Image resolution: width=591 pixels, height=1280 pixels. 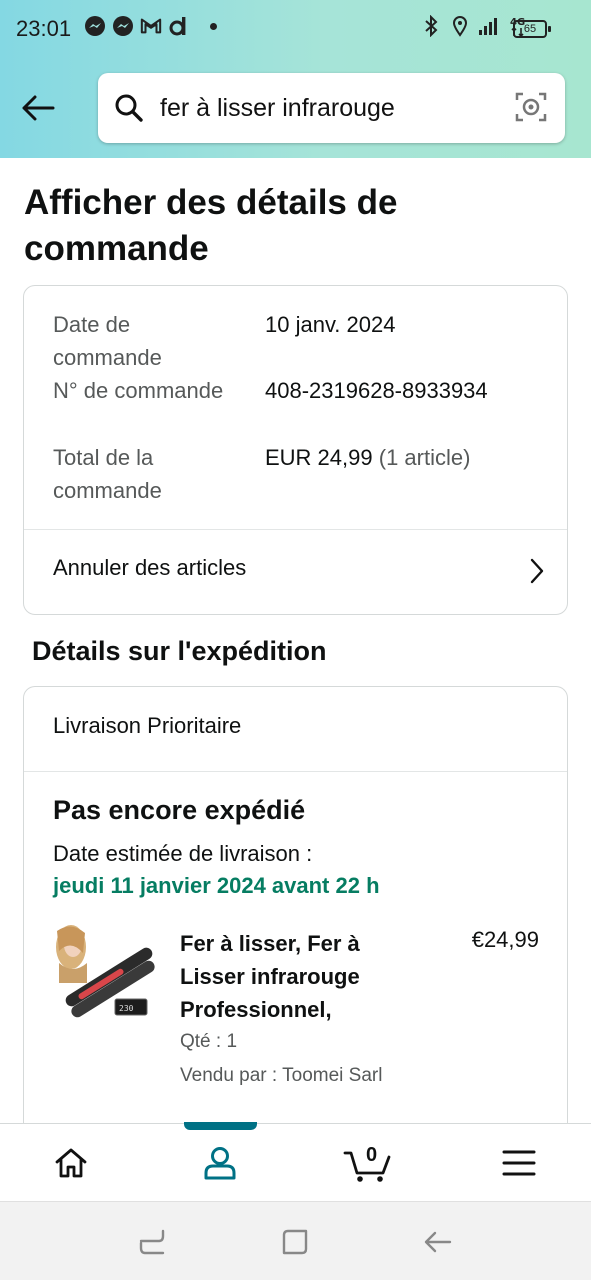 What do you see at coordinates (129, 110) in the screenshot?
I see `search-icon` at bounding box center [129, 110].